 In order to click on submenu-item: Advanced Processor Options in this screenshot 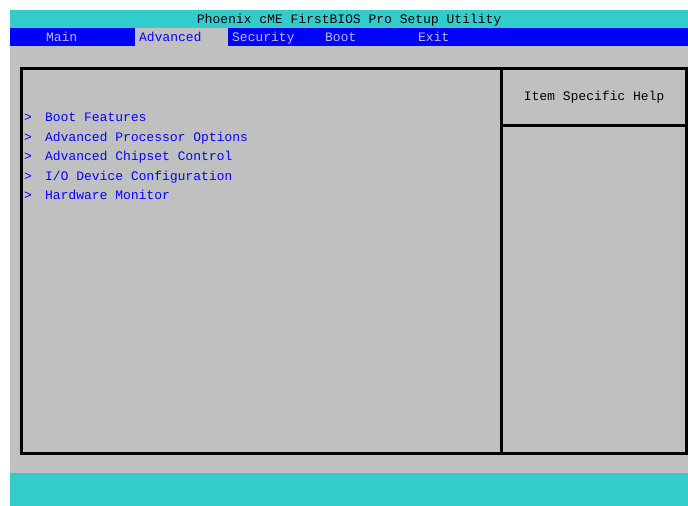, I will do `click(146, 138)`.